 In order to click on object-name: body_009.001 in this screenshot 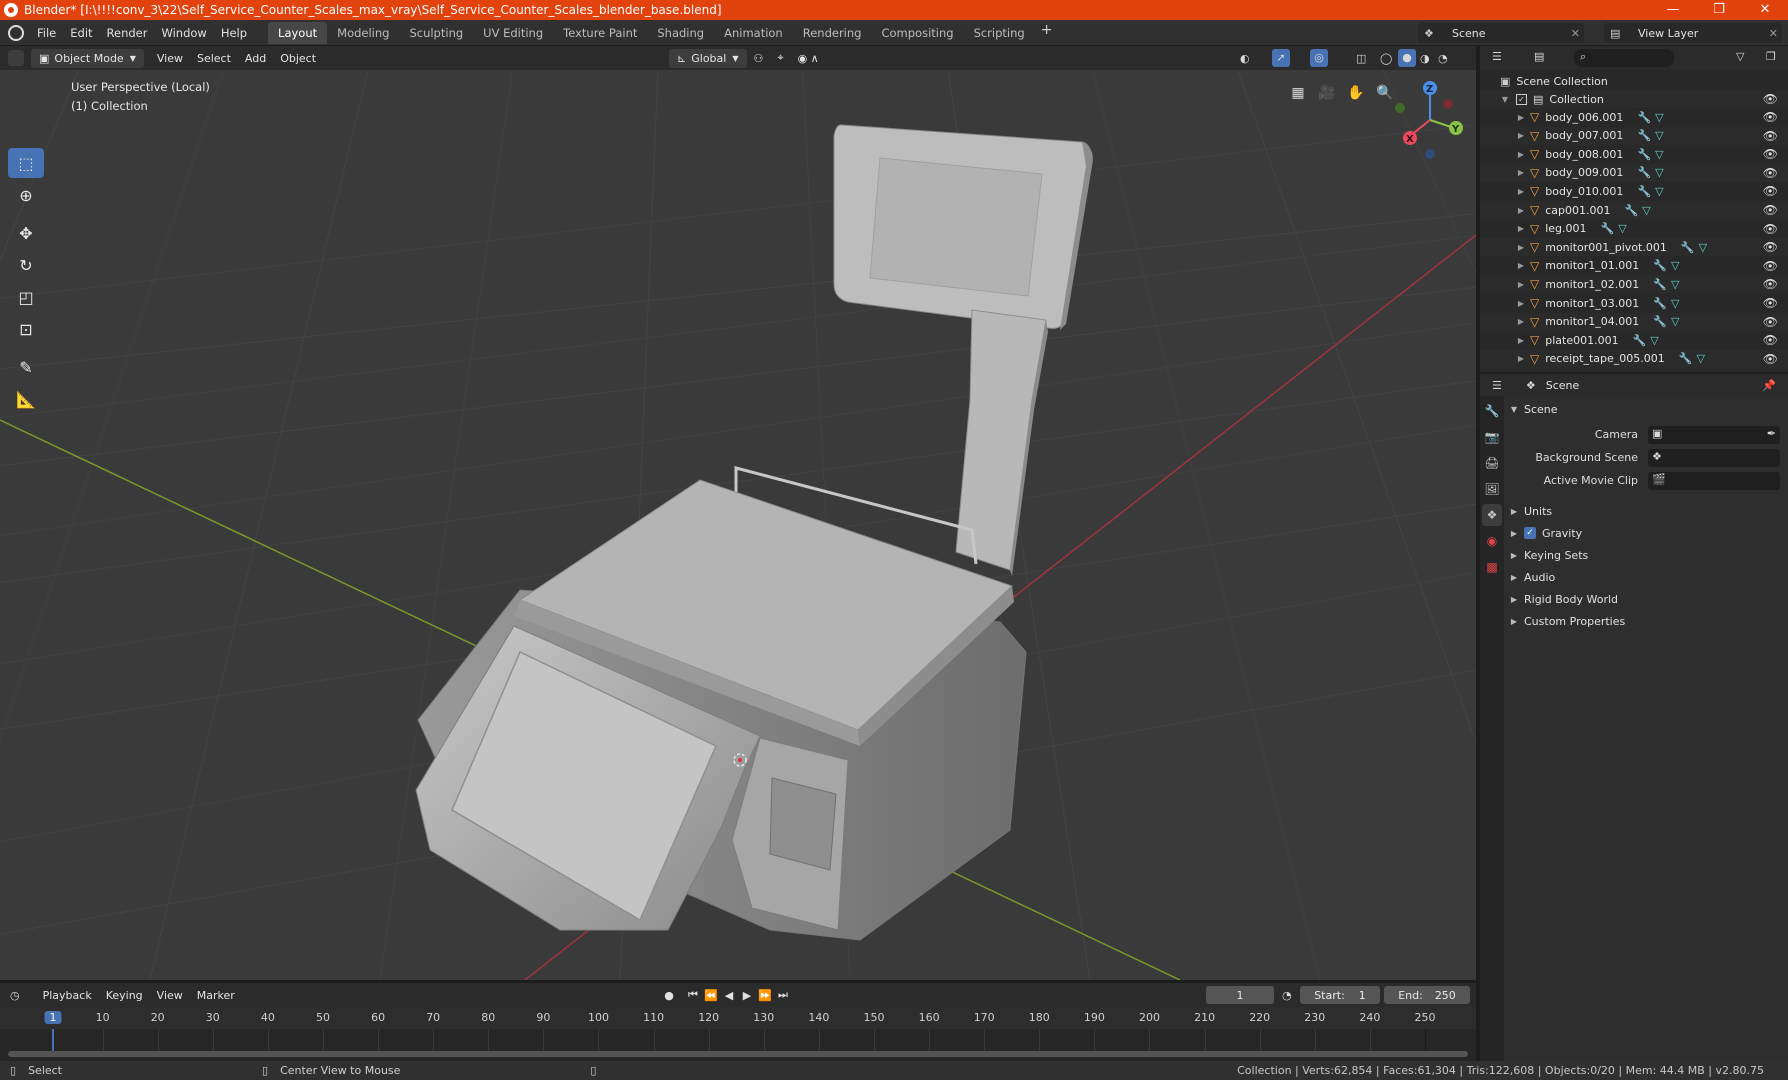, I will do `click(1584, 172)`.